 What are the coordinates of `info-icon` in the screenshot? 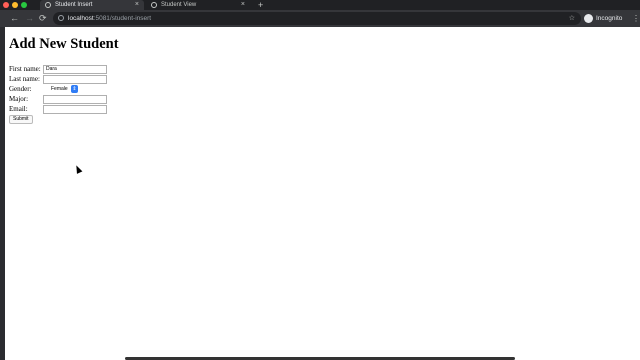 It's located at (61, 18).